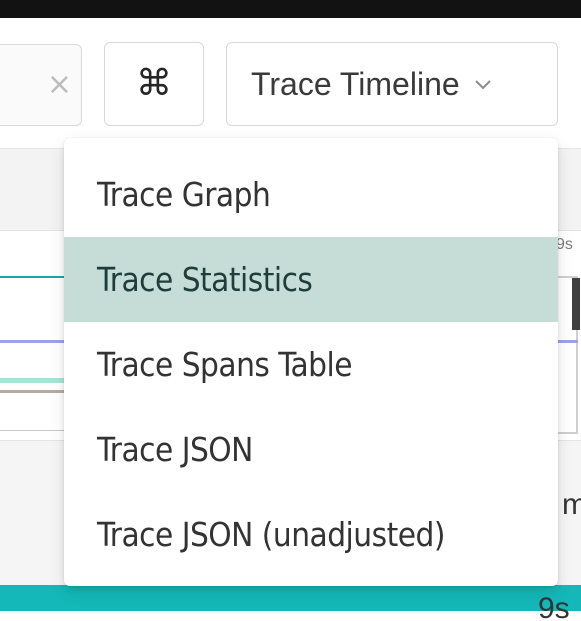  What do you see at coordinates (311, 279) in the screenshot?
I see `menu-item-trace-statistics: Trace Statistics` at bounding box center [311, 279].